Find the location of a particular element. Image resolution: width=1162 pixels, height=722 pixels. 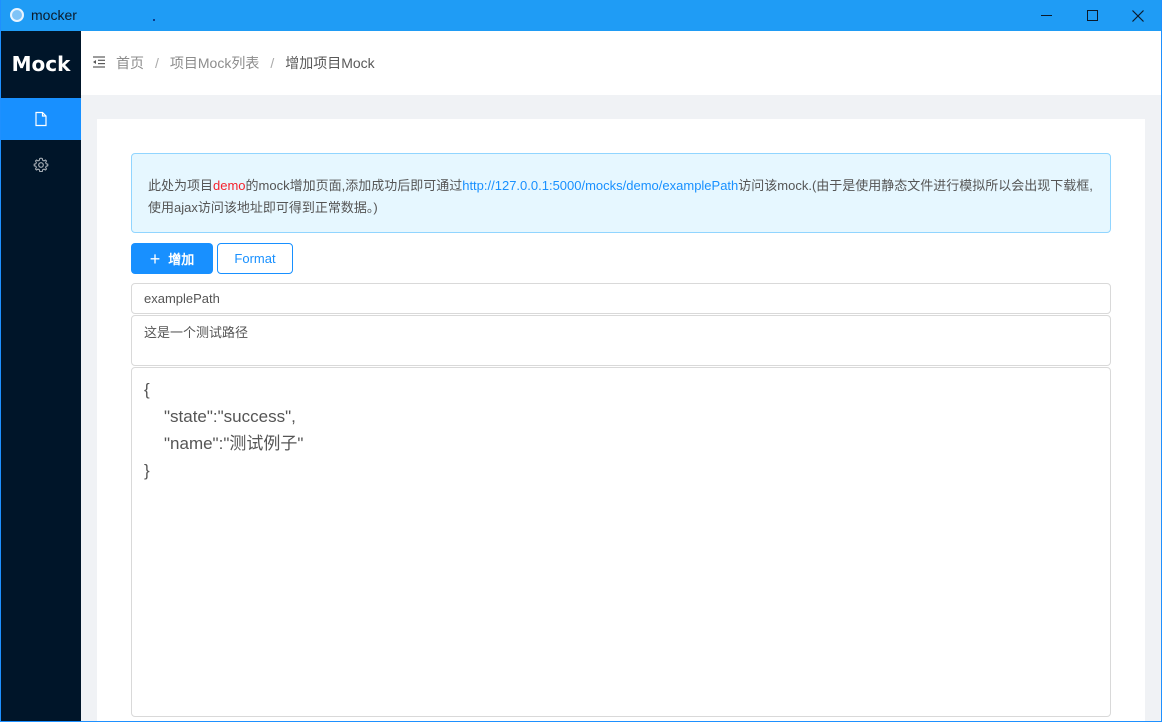

breadcrumb-home: 首页 is located at coordinates (130, 63).